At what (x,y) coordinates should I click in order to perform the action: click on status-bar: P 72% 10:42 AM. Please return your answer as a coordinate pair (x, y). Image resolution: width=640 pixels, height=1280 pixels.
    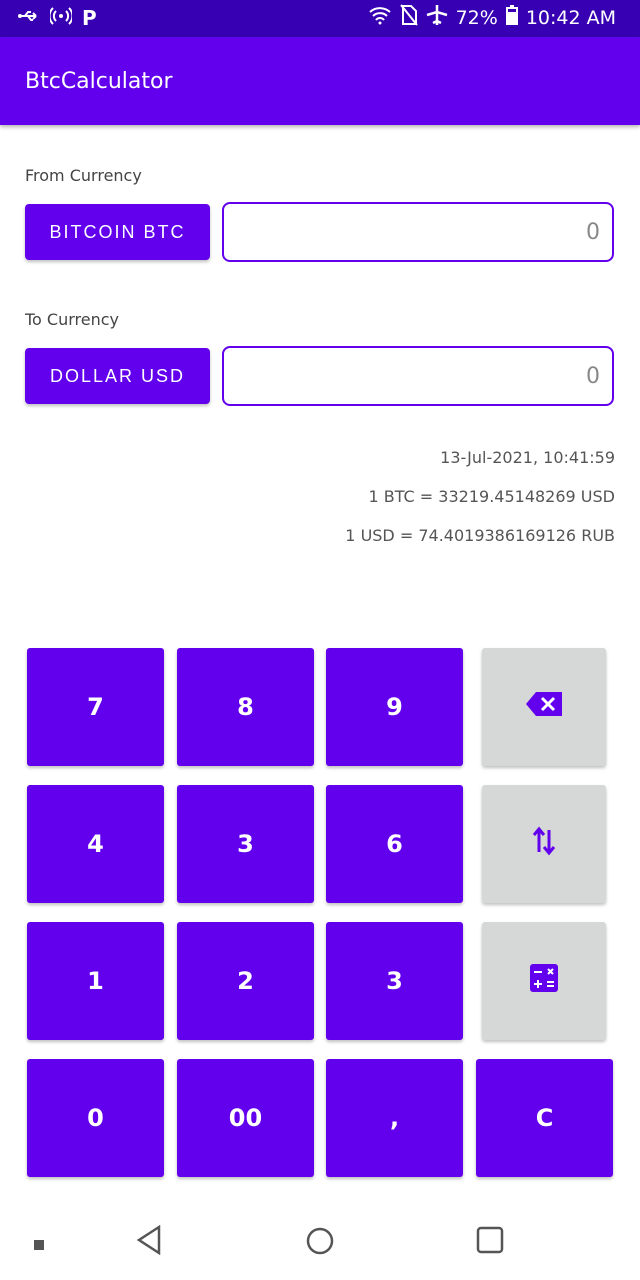
    Looking at the image, I should click on (320, 18).